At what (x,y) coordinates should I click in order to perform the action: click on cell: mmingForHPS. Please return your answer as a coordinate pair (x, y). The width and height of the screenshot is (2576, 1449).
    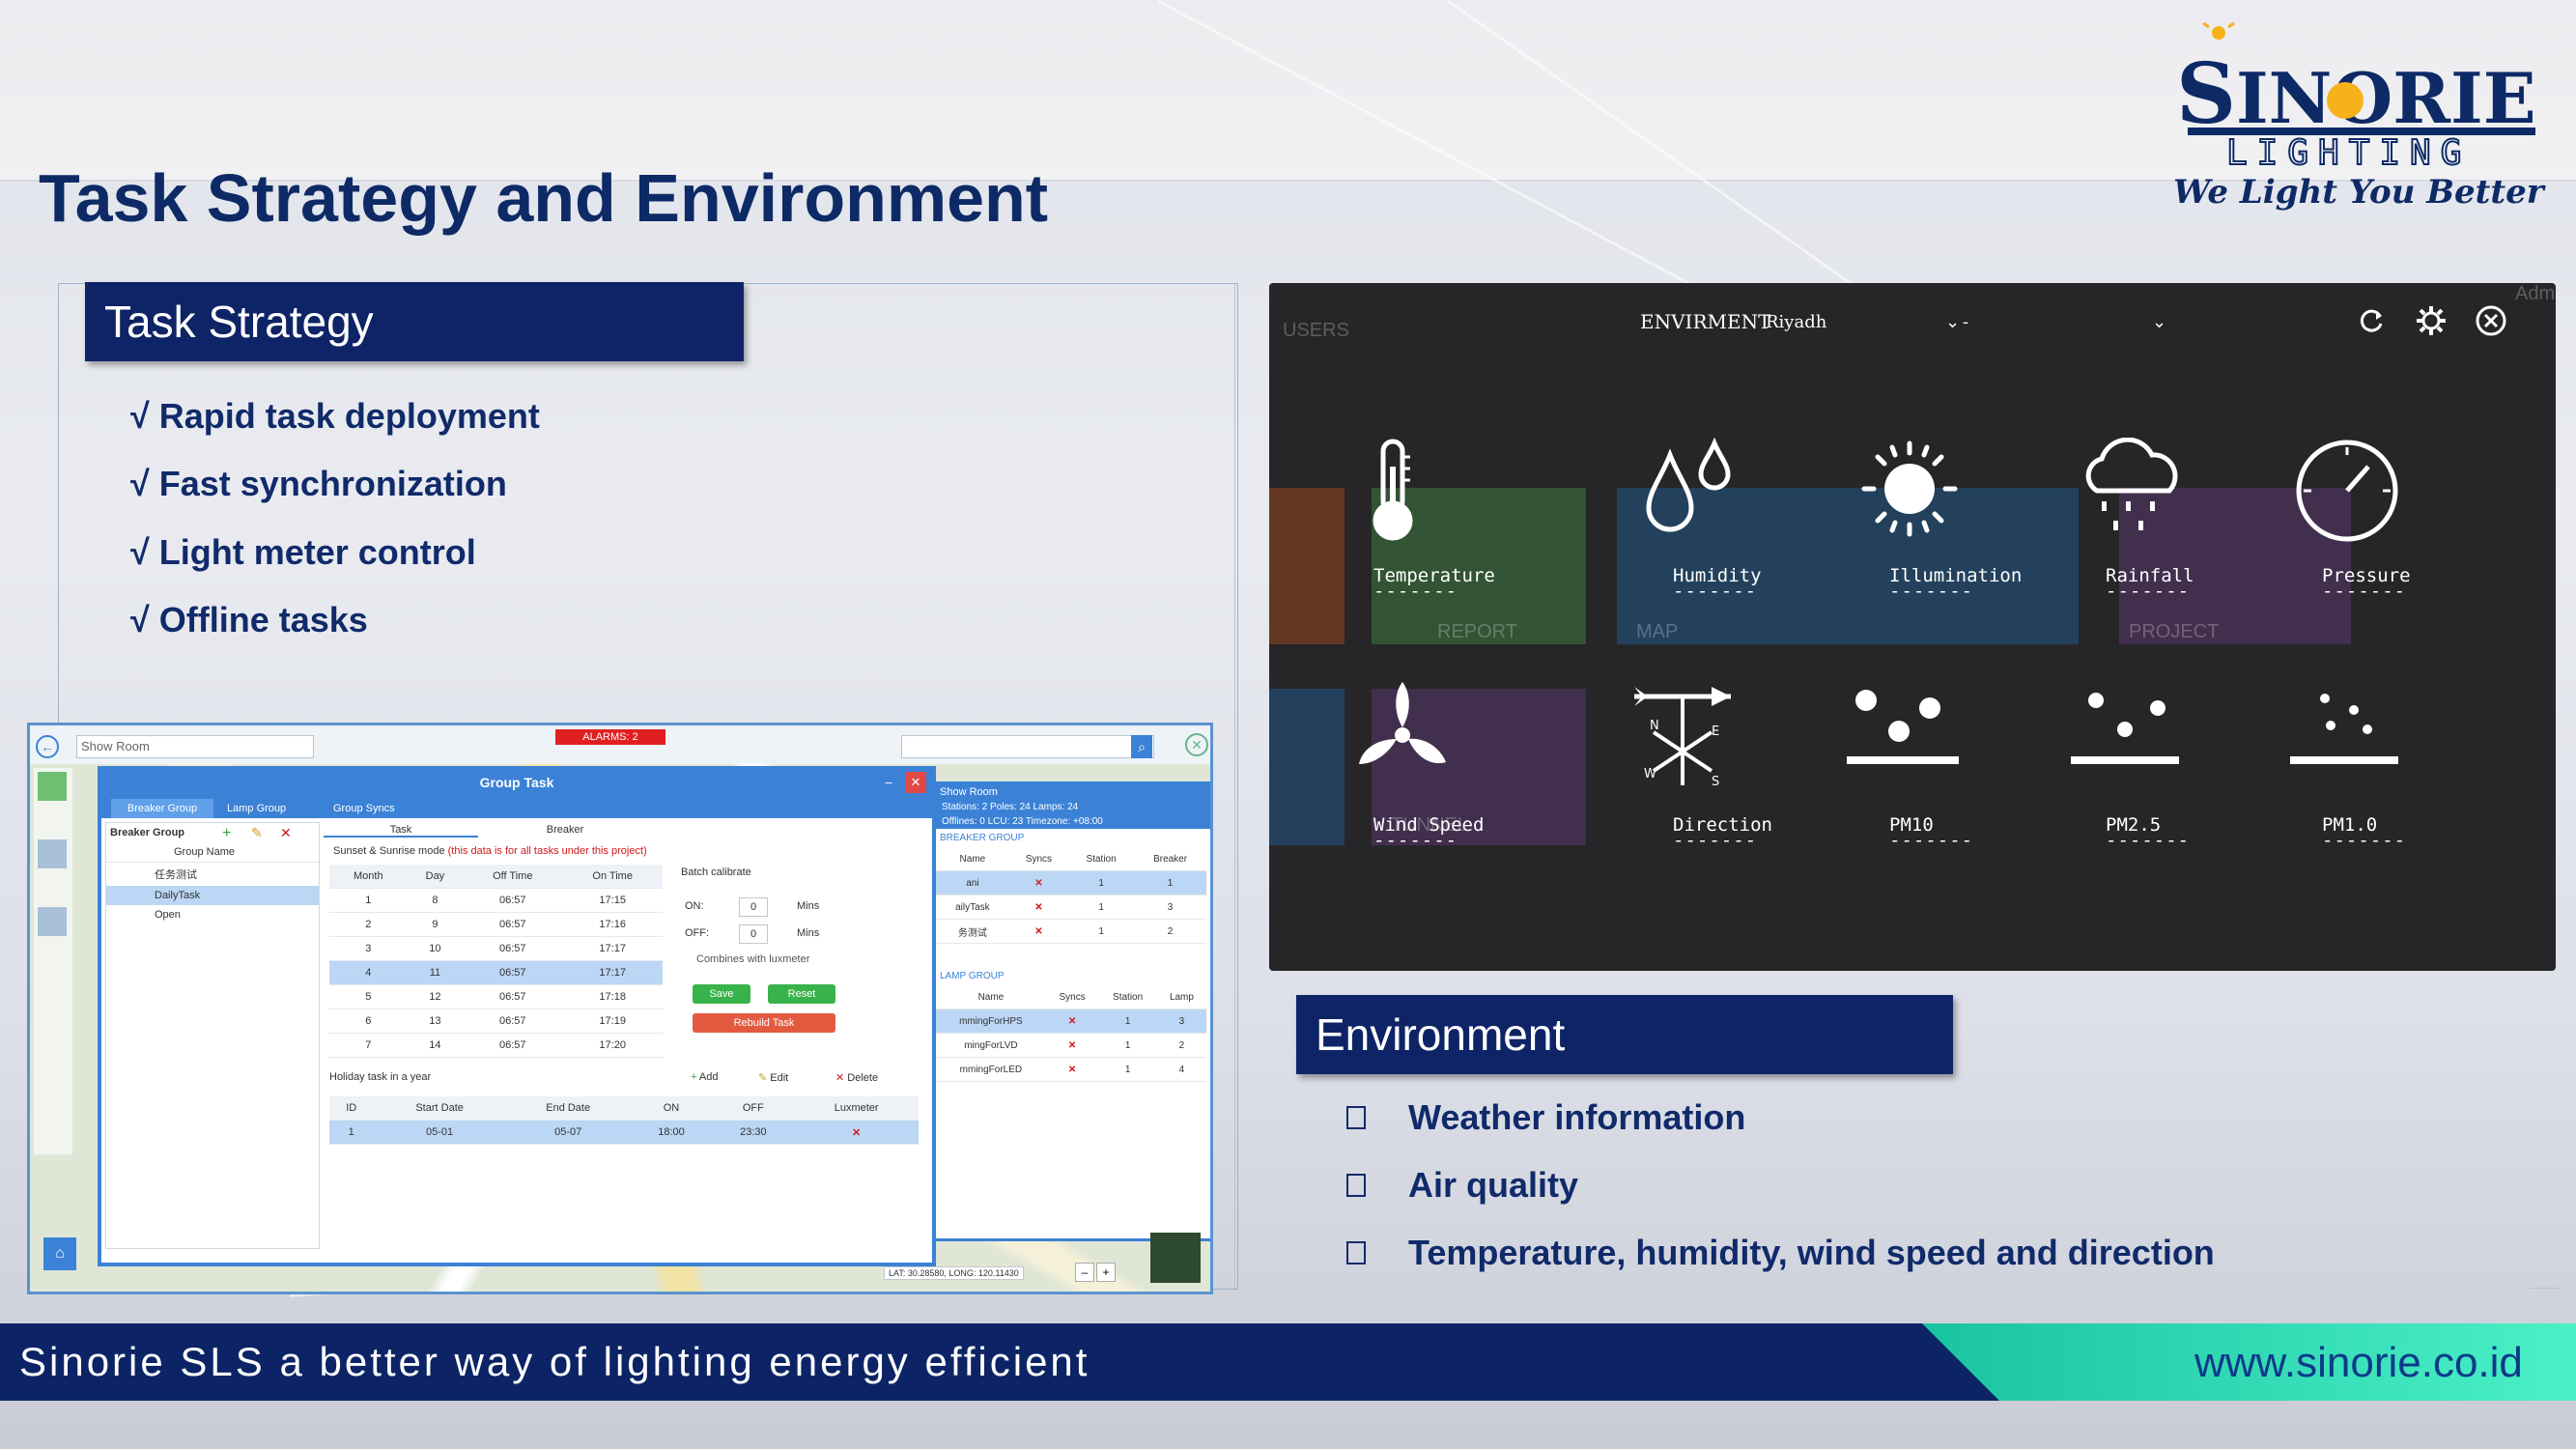
    Looking at the image, I should click on (991, 1021).